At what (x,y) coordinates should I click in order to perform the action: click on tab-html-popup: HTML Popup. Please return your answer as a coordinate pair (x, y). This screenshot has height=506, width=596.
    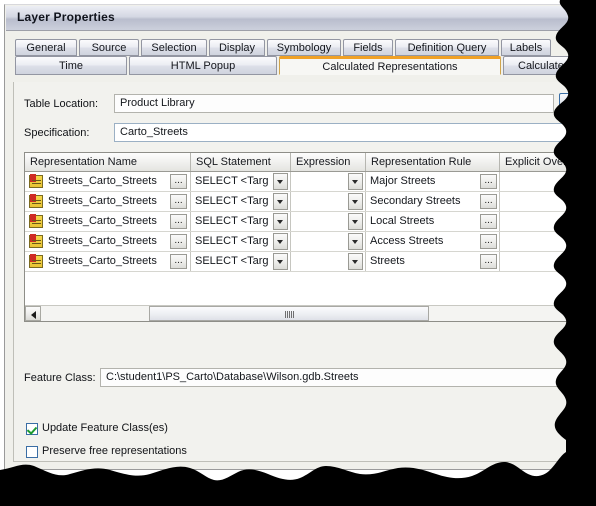
    Looking at the image, I should click on (203, 65).